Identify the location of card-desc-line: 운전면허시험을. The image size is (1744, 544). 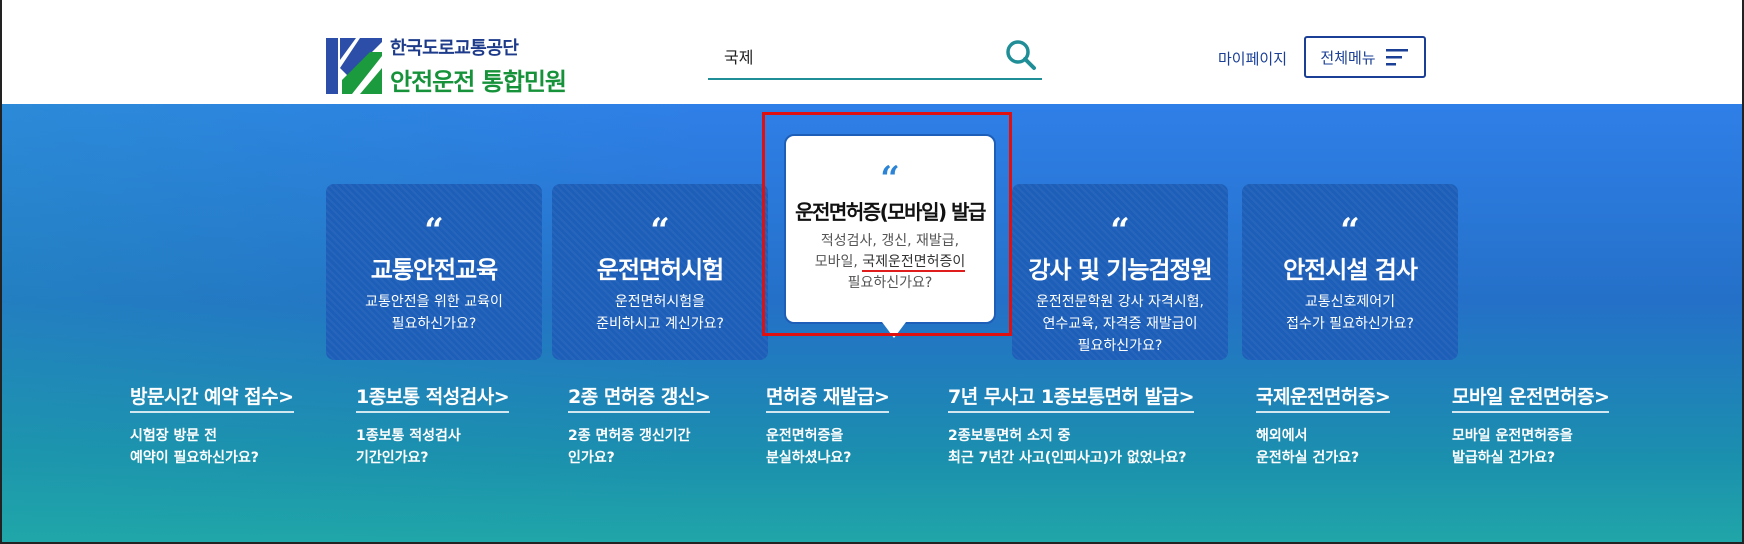
(660, 302).